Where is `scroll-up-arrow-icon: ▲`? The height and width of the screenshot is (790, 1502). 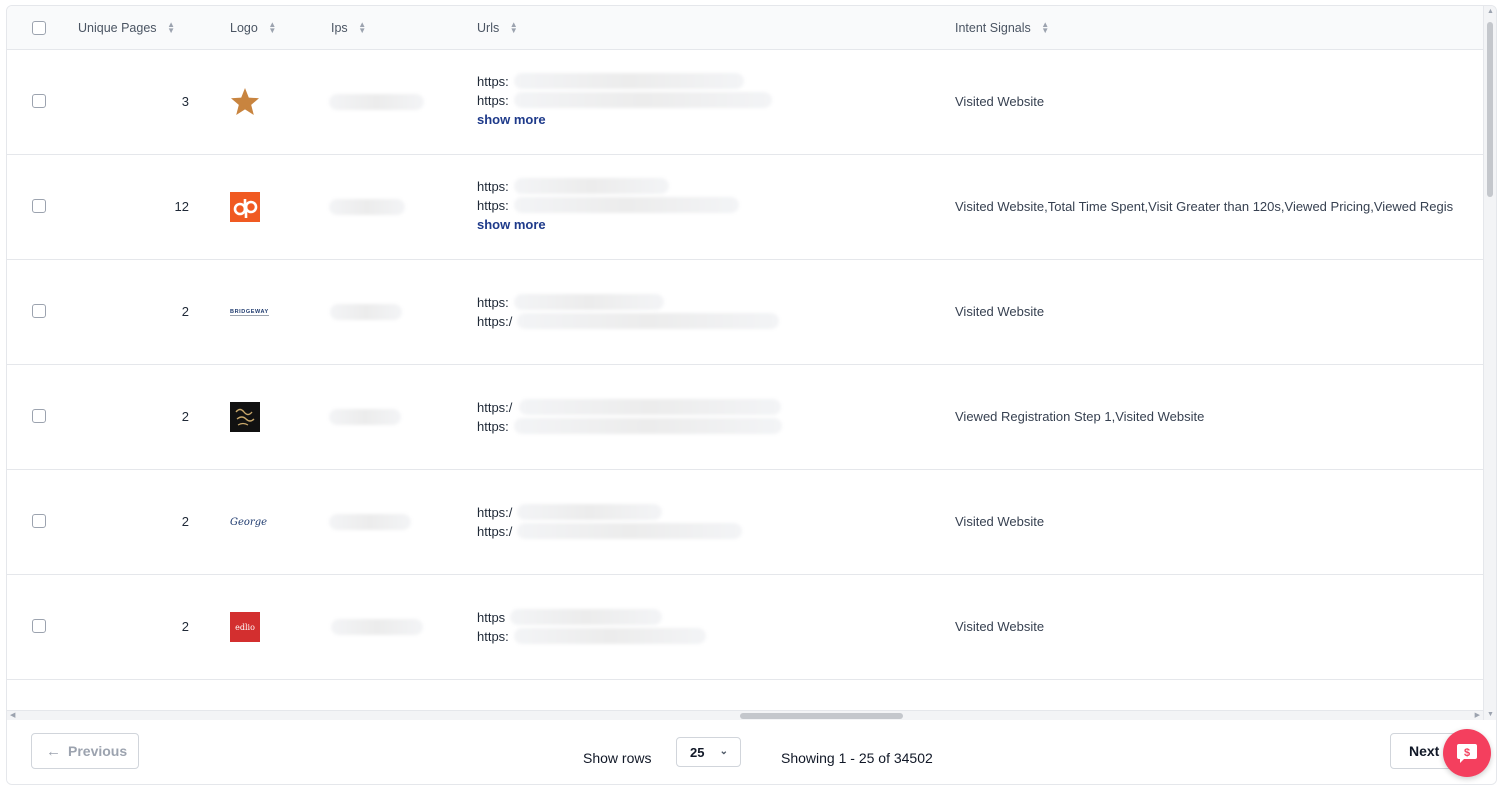
scroll-up-arrow-icon: ▲ is located at coordinates (1490, 11).